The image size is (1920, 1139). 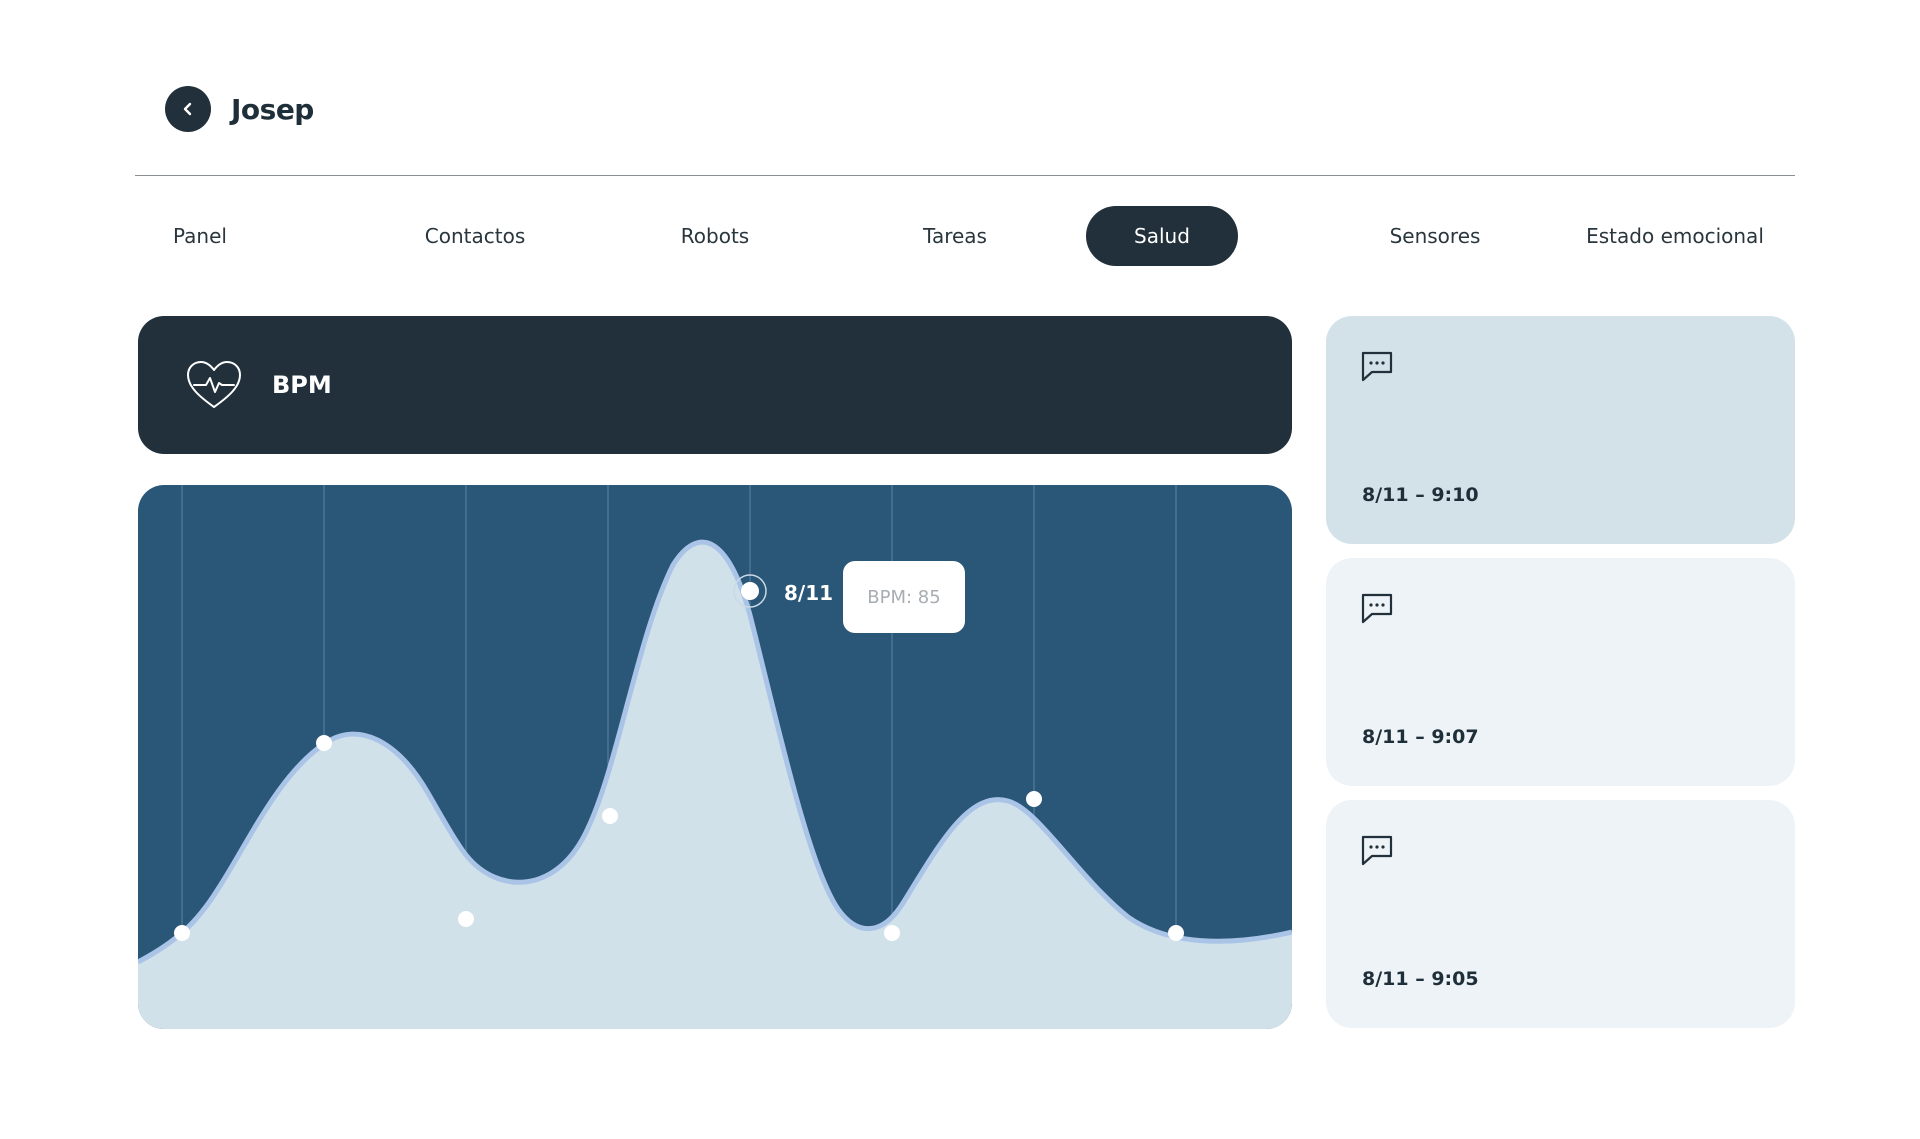 What do you see at coordinates (1420, 495) in the screenshot?
I see `message-time: 8/11 – 9:10` at bounding box center [1420, 495].